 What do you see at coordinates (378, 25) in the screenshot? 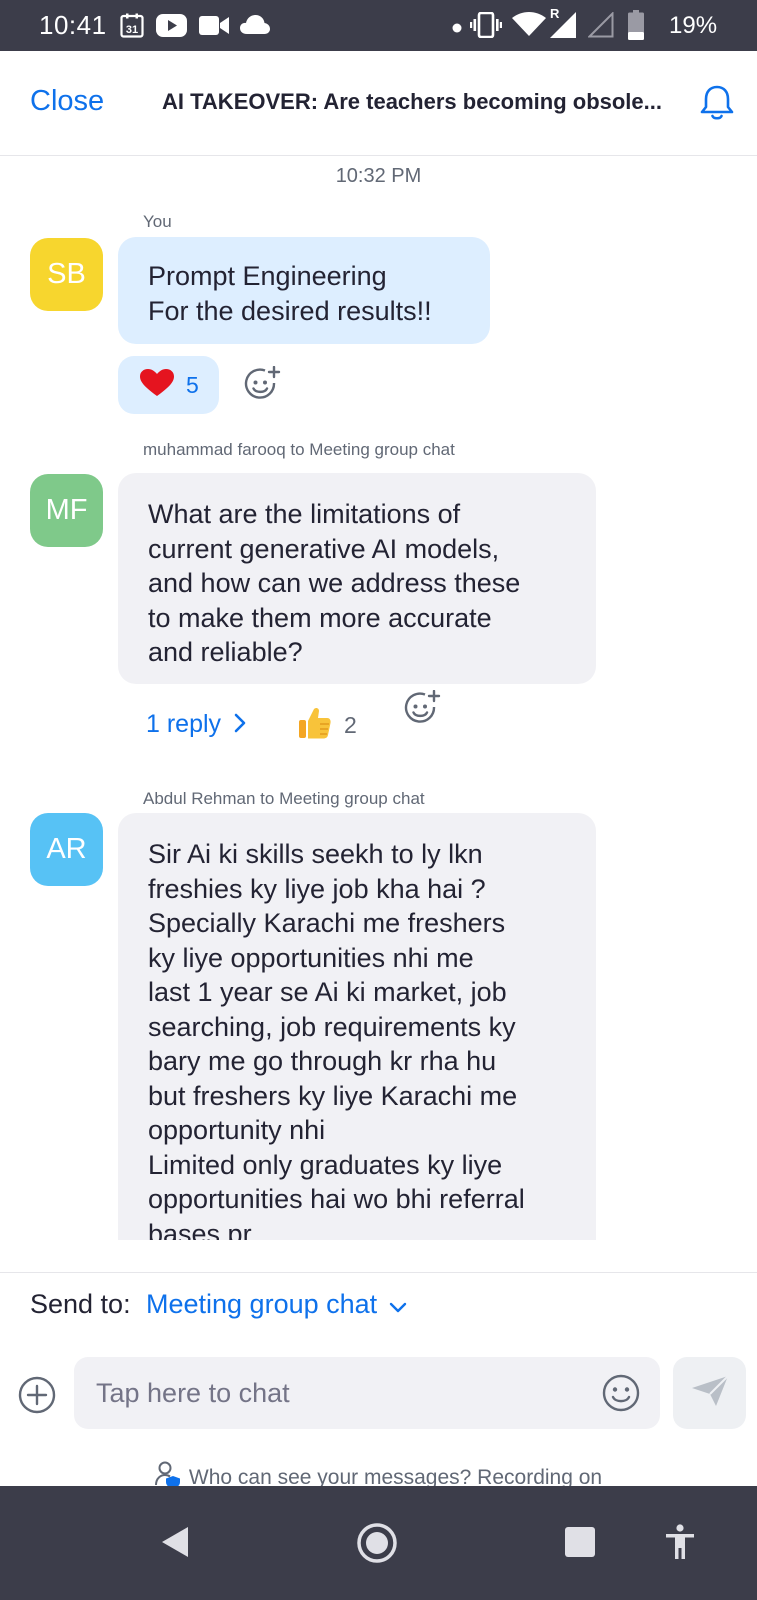
I see `status-bar: 10:41 31 R 19%` at bounding box center [378, 25].